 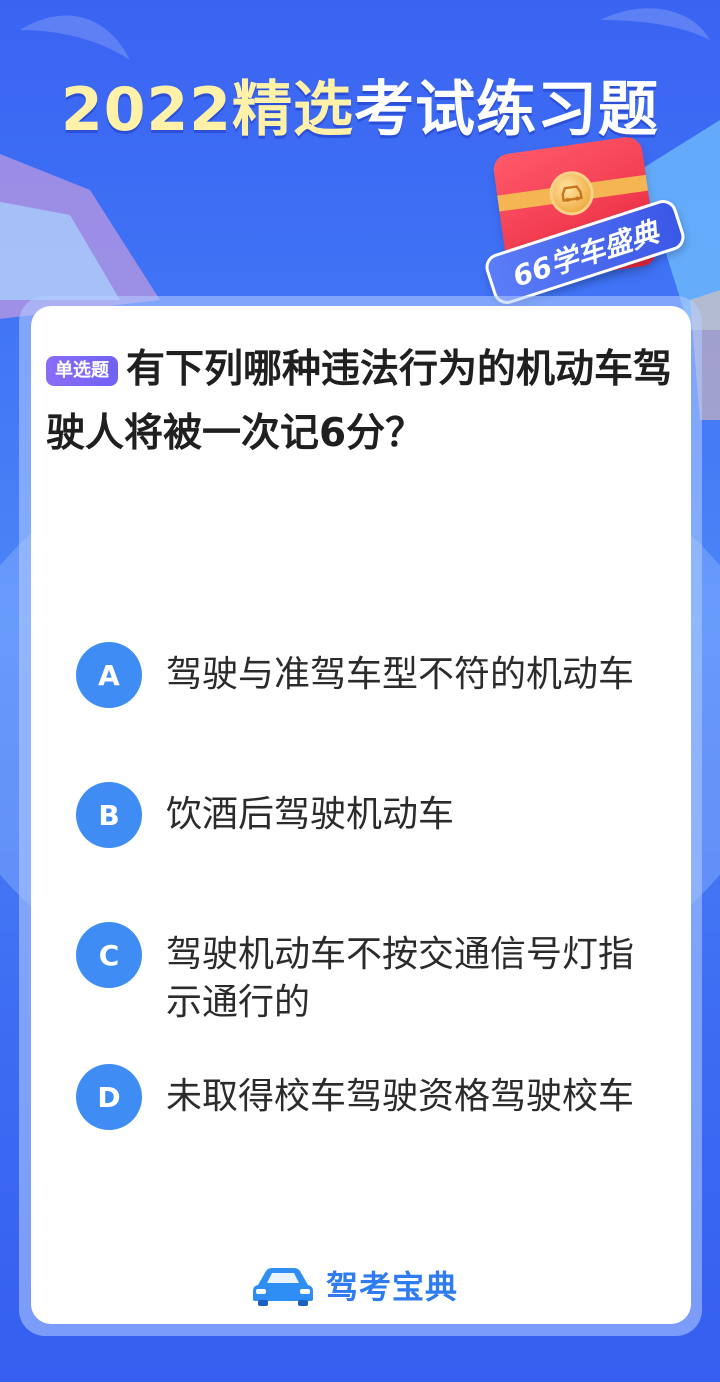 What do you see at coordinates (109, 1097) in the screenshot?
I see `option-letter: D` at bounding box center [109, 1097].